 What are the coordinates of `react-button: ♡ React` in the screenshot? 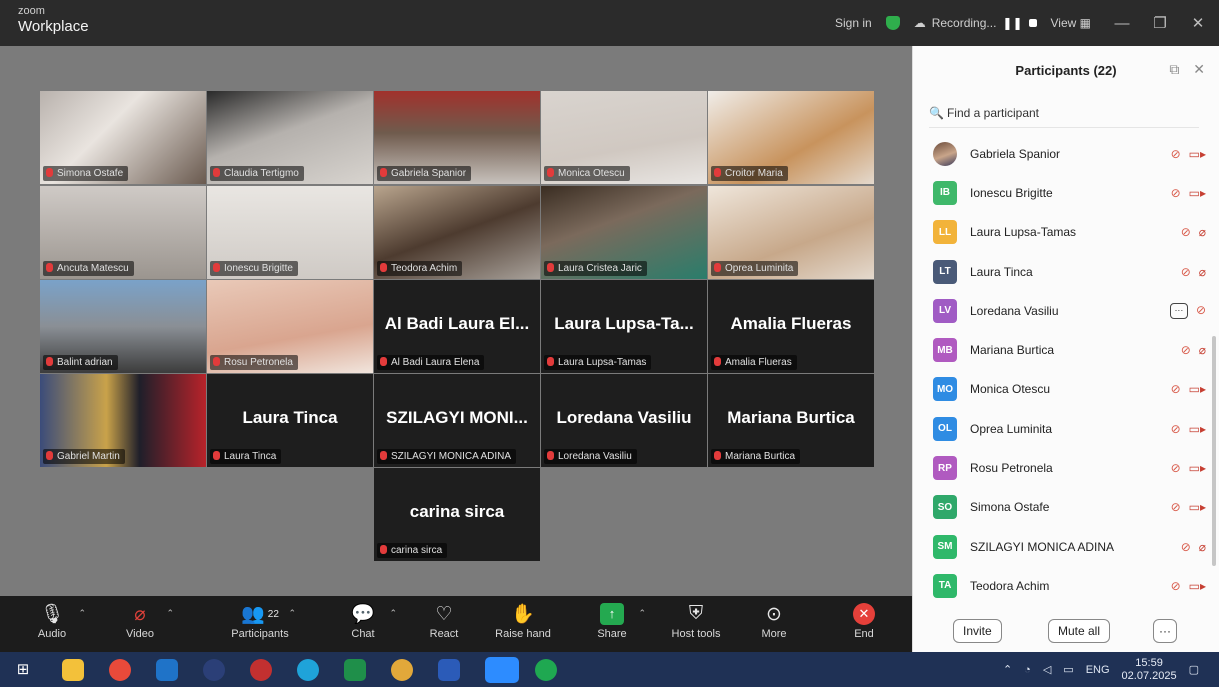 It's located at (444, 620).